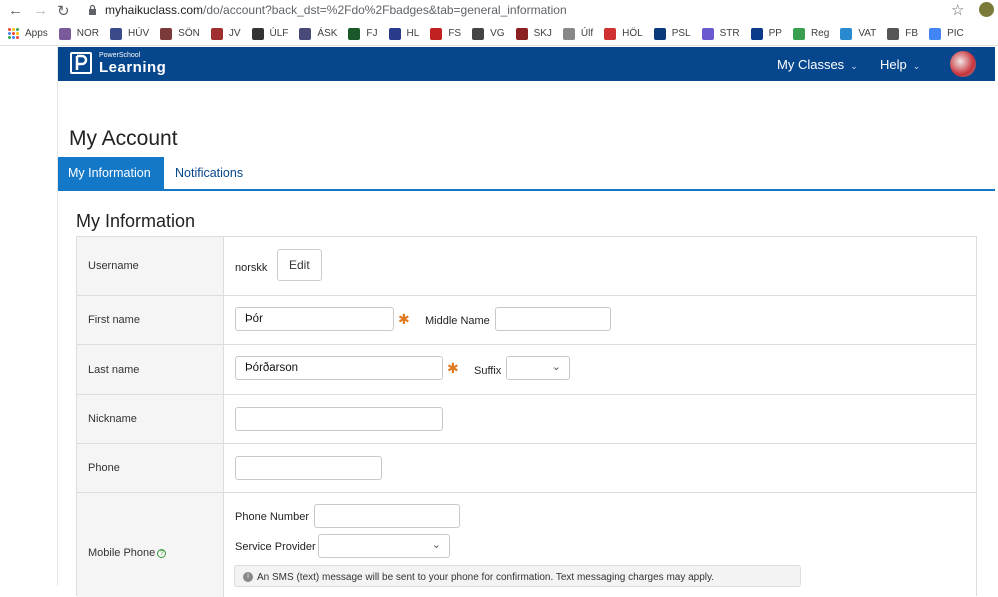 Image resolution: width=998 pixels, height=597 pixels. I want to click on back-icon: ←, so click(15, 10).